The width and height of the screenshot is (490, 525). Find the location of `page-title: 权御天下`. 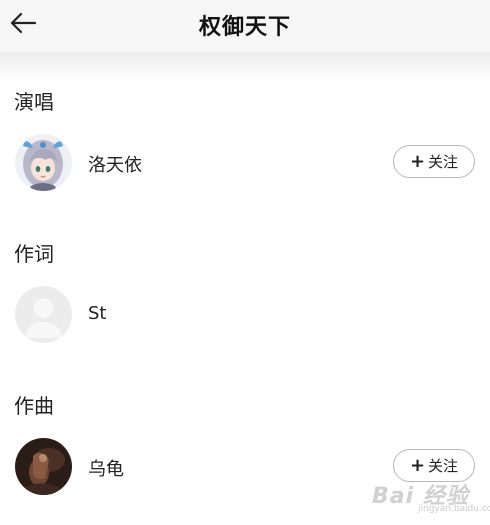

page-title: 权御天下 is located at coordinates (244, 27).